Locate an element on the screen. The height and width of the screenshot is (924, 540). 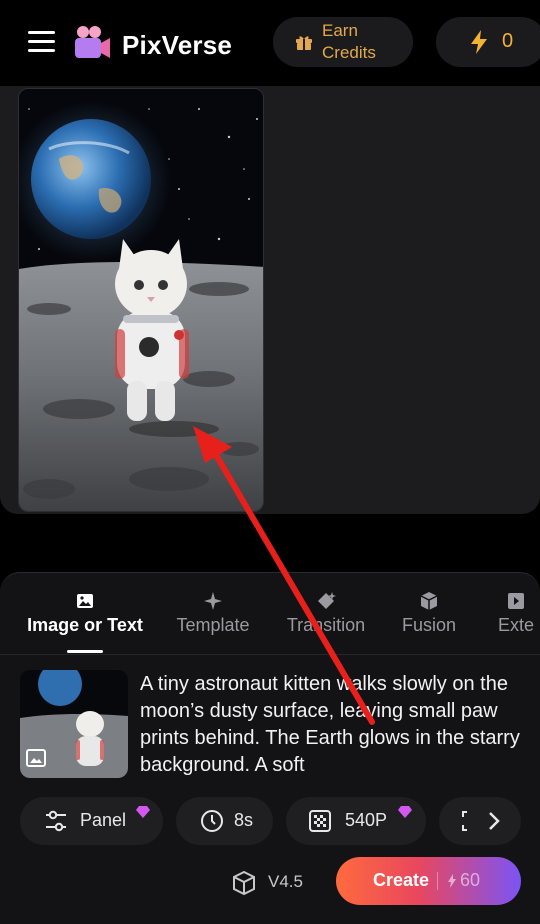
more-options-button is located at coordinates (480, 821).